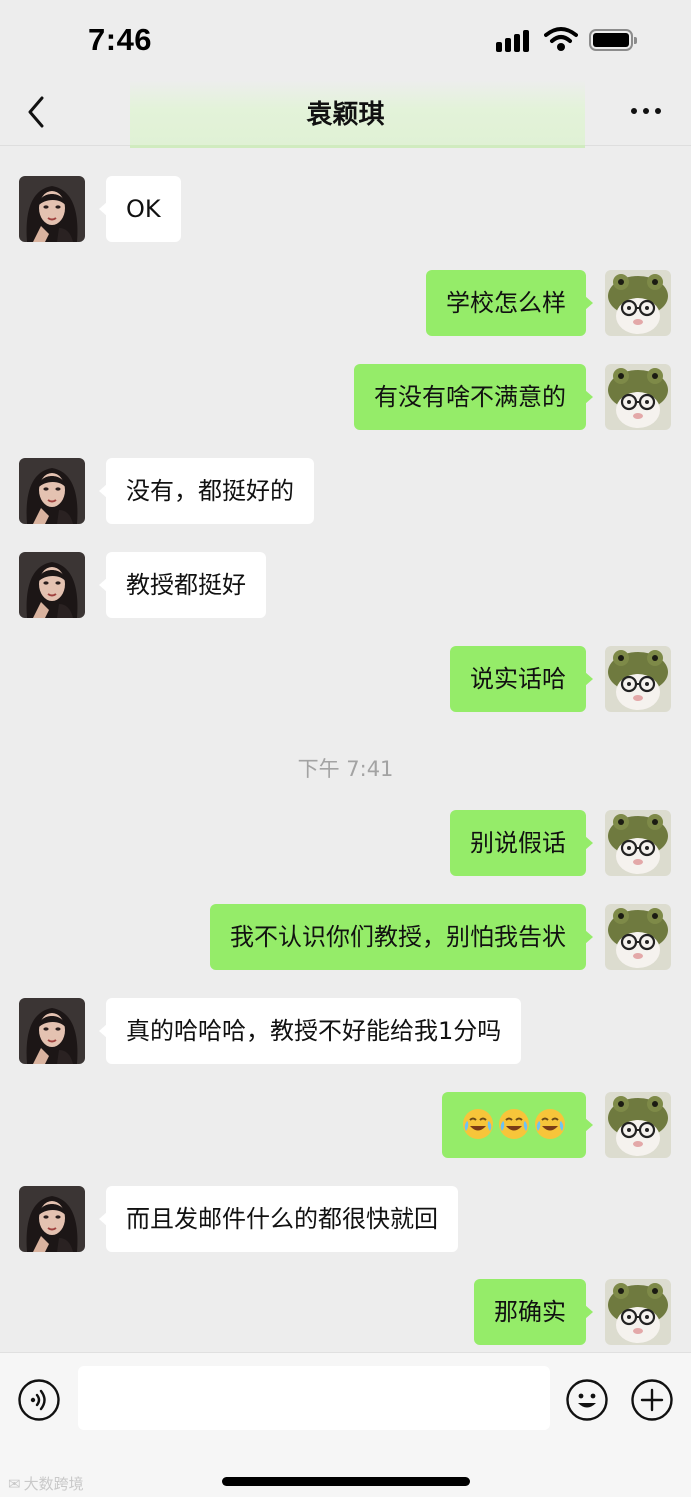  I want to click on message-input, so click(314, 1398).